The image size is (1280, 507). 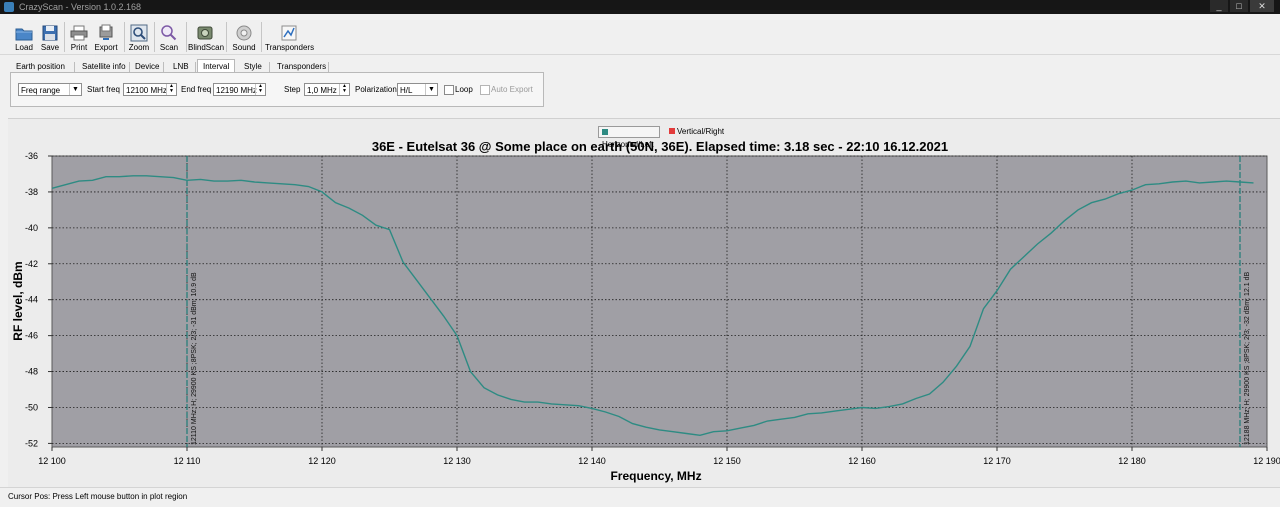 I want to click on y-axis-label: RF level, dBm, so click(x=18, y=301).